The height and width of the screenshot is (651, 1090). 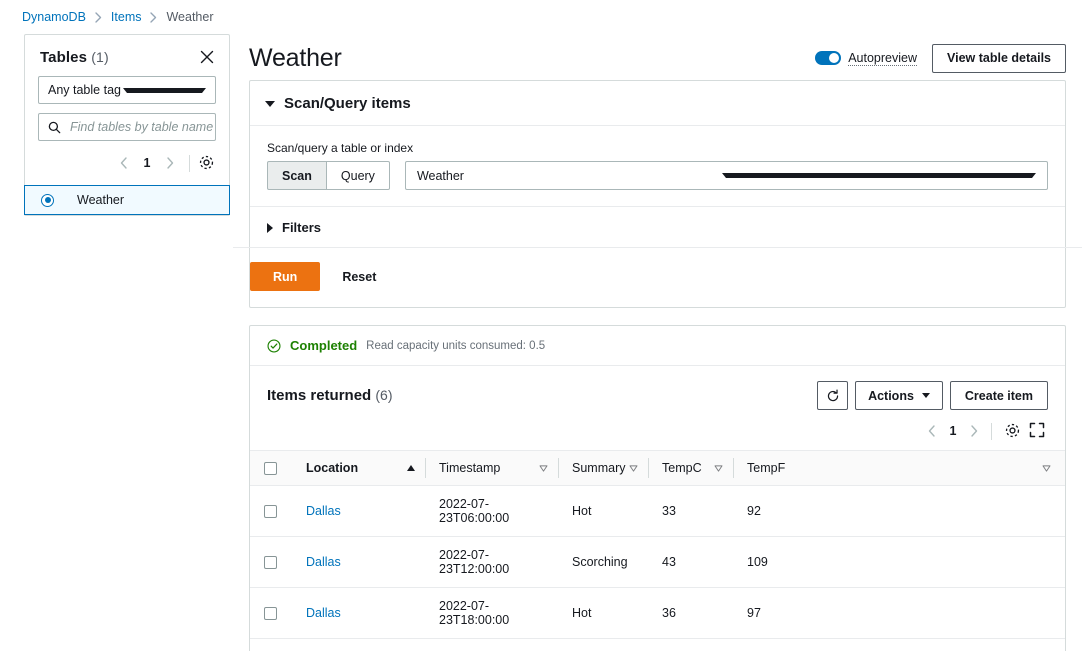 I want to click on fullscreen-icon, so click(x=1038, y=431).